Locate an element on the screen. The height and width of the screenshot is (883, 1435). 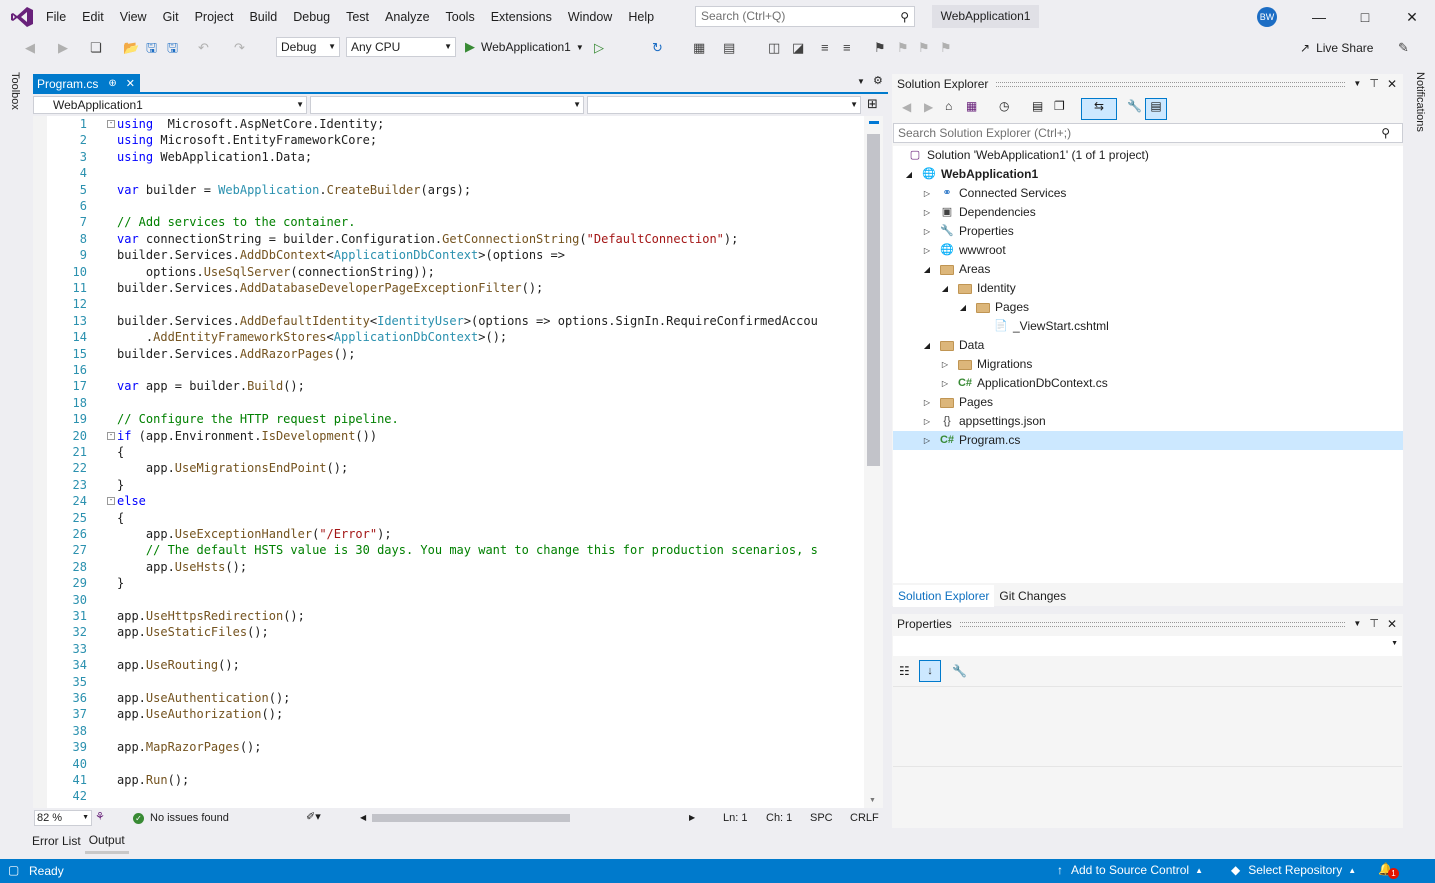
preview-selected-icon: ▤ is located at coordinates (1156, 109).